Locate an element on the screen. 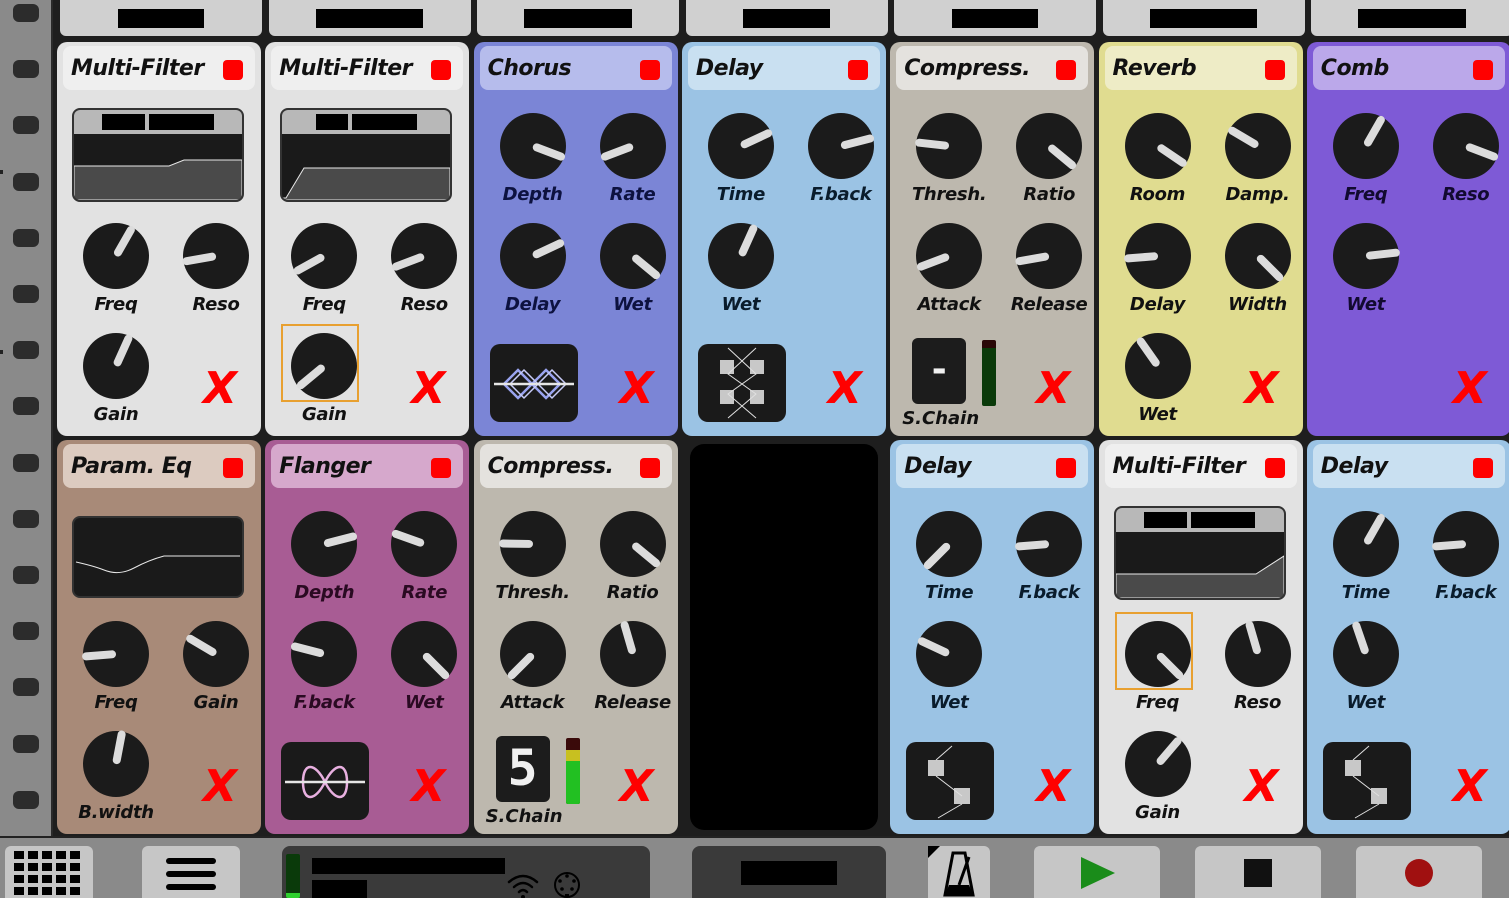 Image resolution: width=1509 pixels, height=898 pixels. knob-depth: Depth is located at coordinates (532, 162).